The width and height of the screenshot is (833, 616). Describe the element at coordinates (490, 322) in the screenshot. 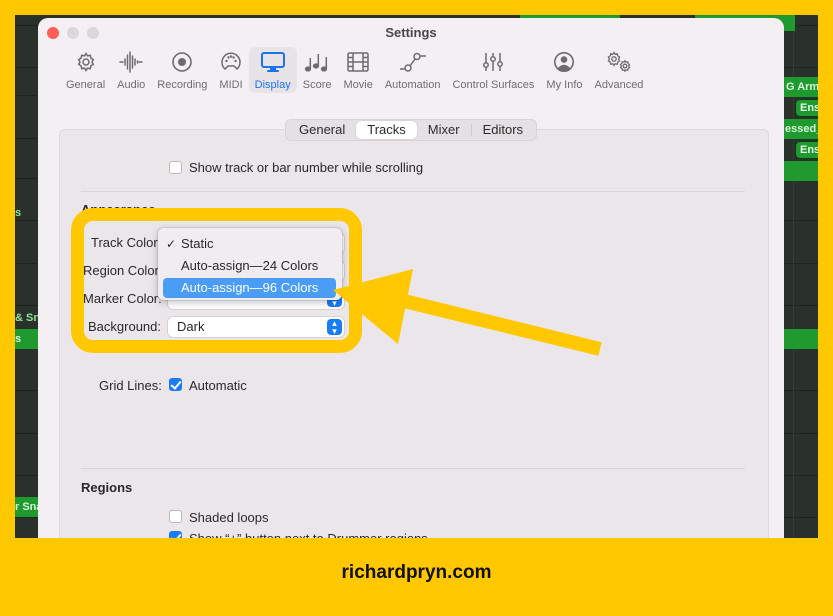

I see `arrow-shaft` at that location.